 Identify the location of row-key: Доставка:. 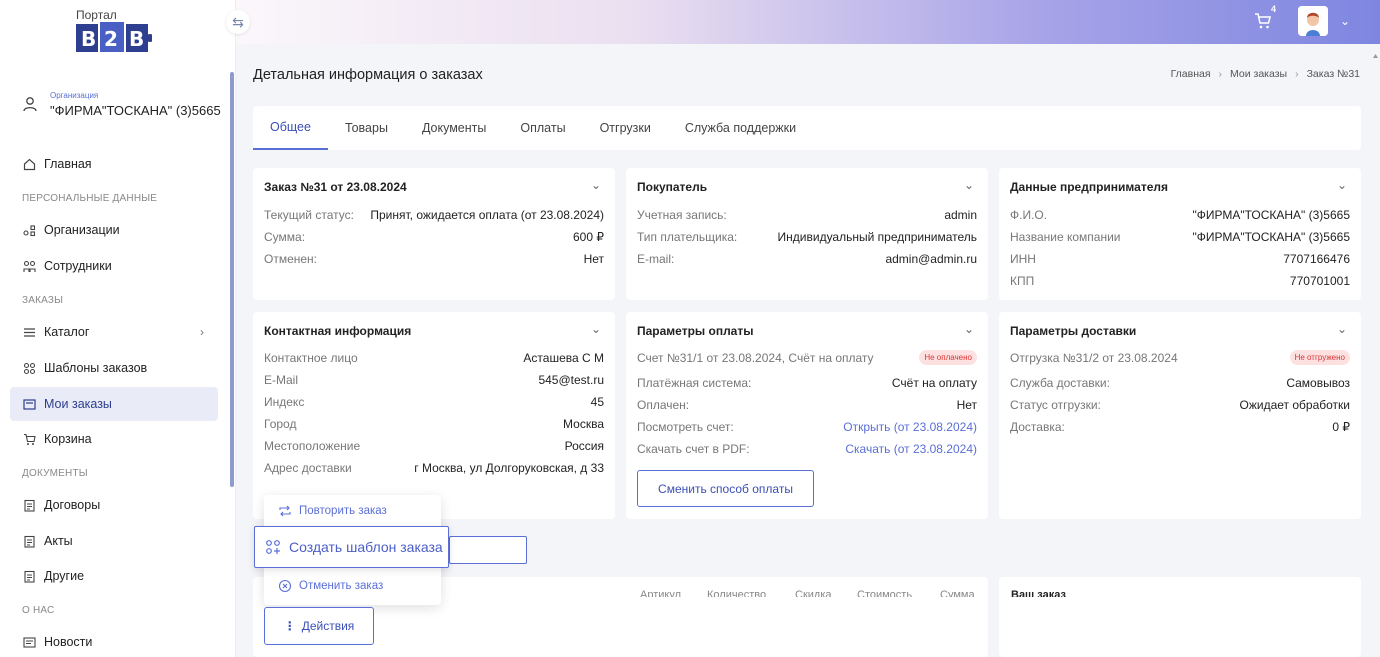
(1037, 427).